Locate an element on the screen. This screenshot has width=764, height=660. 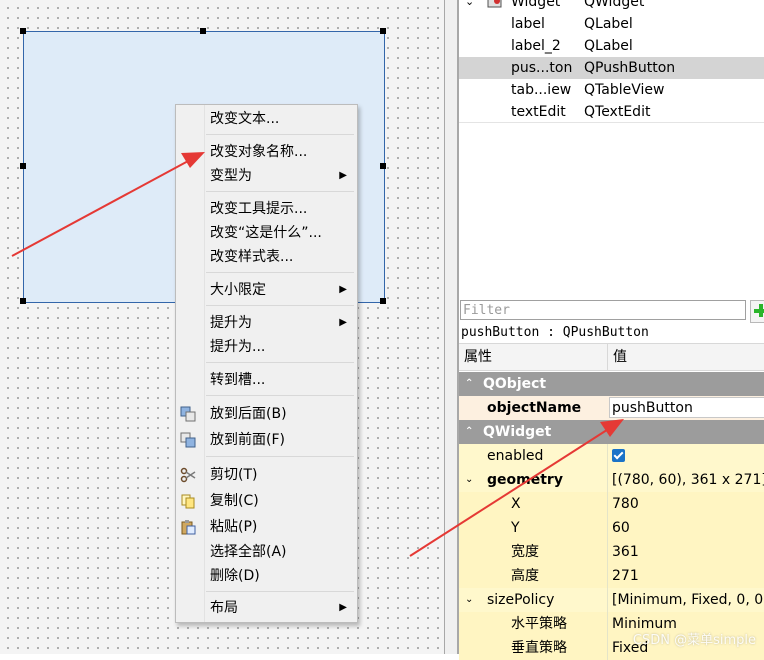
menu-item-send-to-back: 放到后面(B) is located at coordinates (266, 414).